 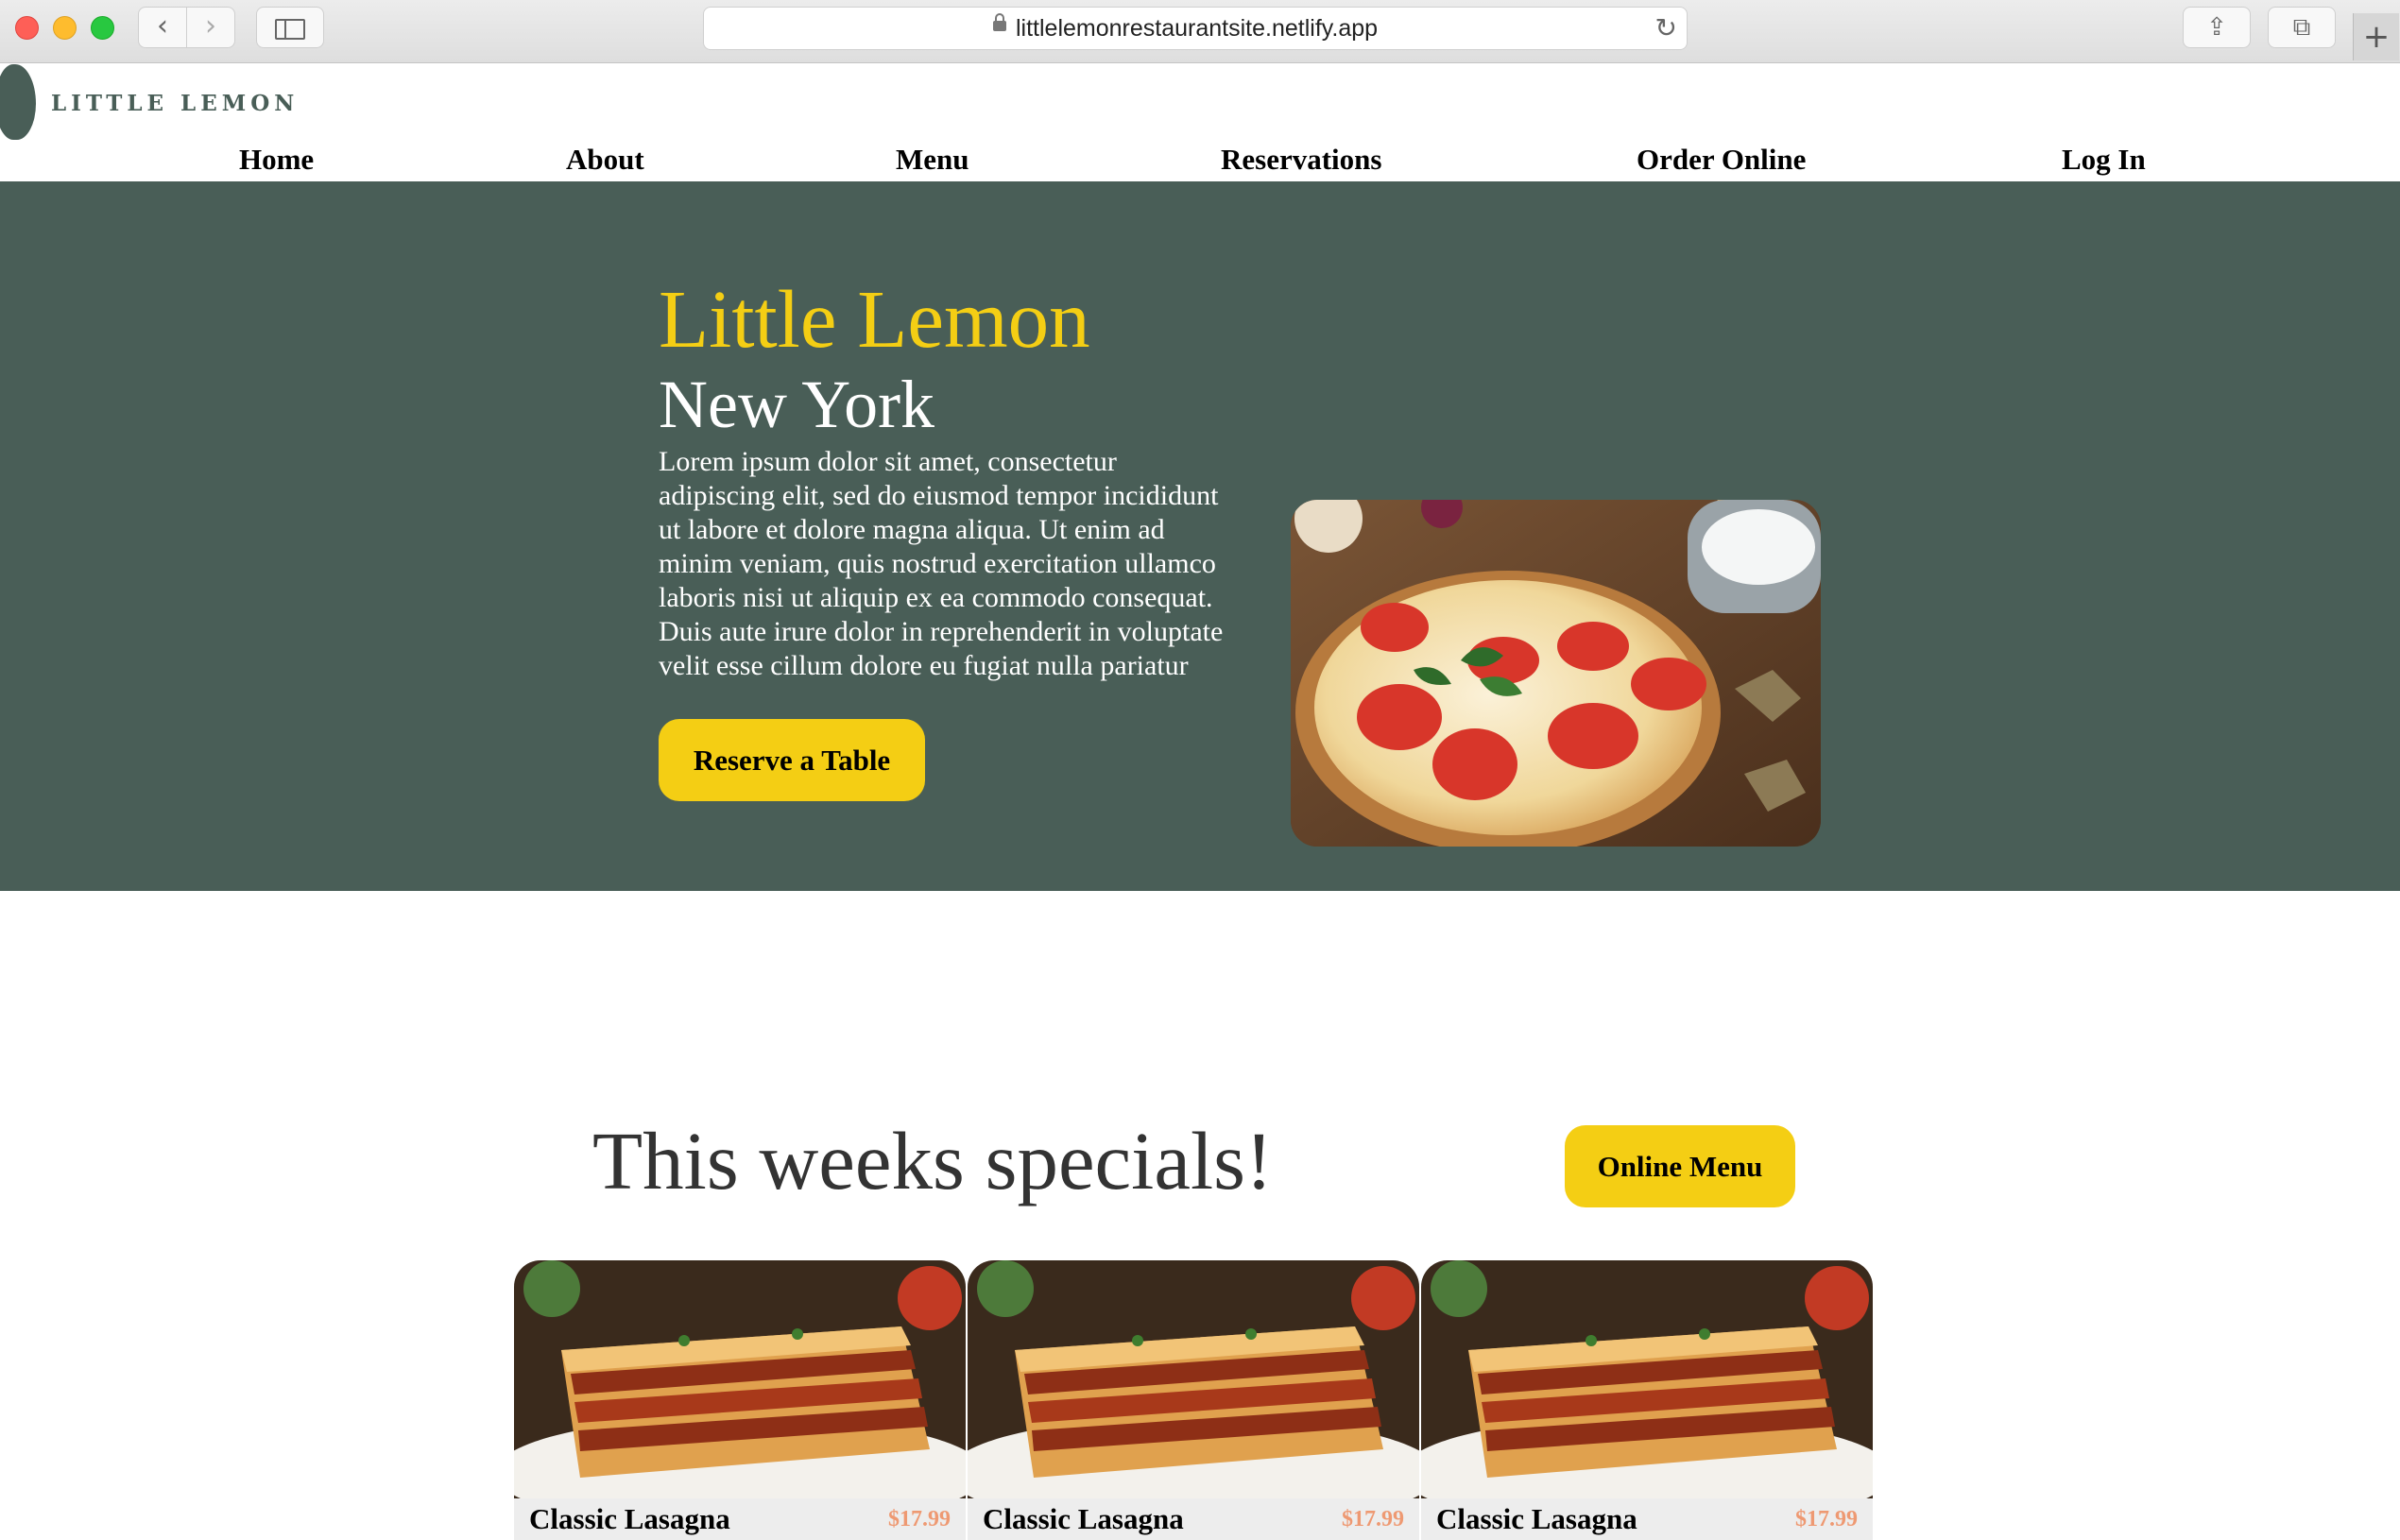 I want to click on nav-home: Home, so click(x=276, y=160).